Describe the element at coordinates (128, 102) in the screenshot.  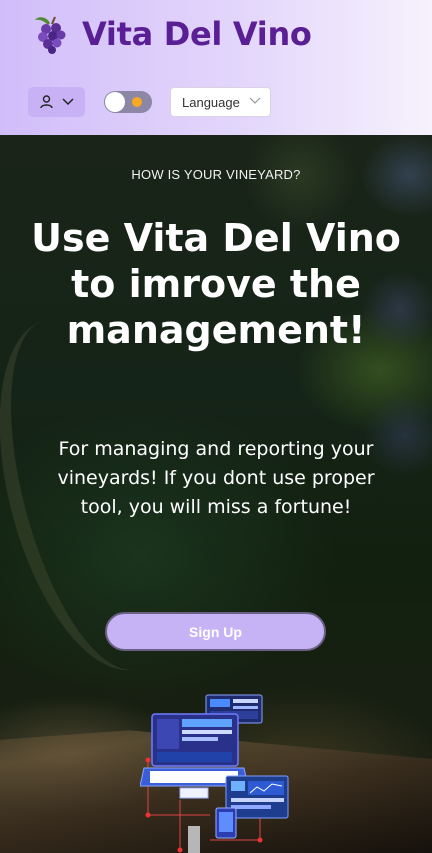
I see `theme-toggle` at that location.